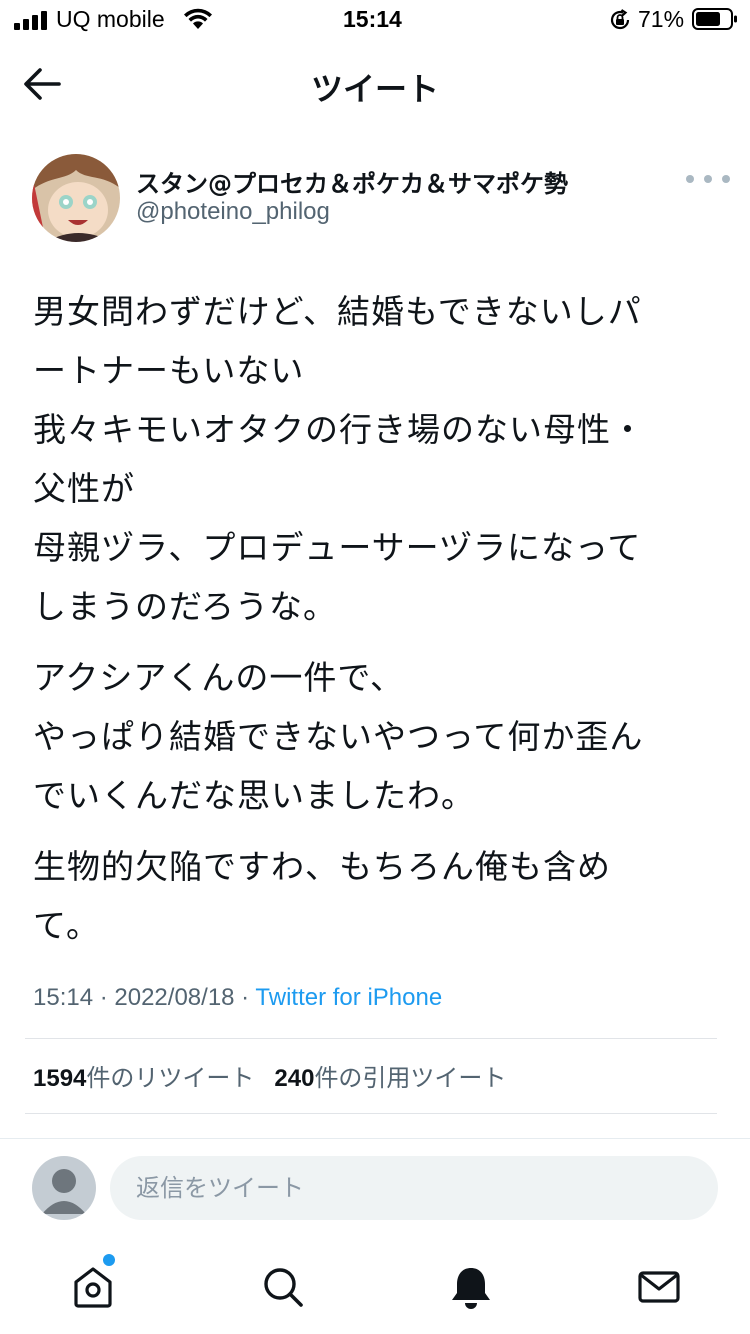 This screenshot has width=750, height=1334. Describe the element at coordinates (84, 488) in the screenshot. I see `tweet-line: 父性が` at that location.